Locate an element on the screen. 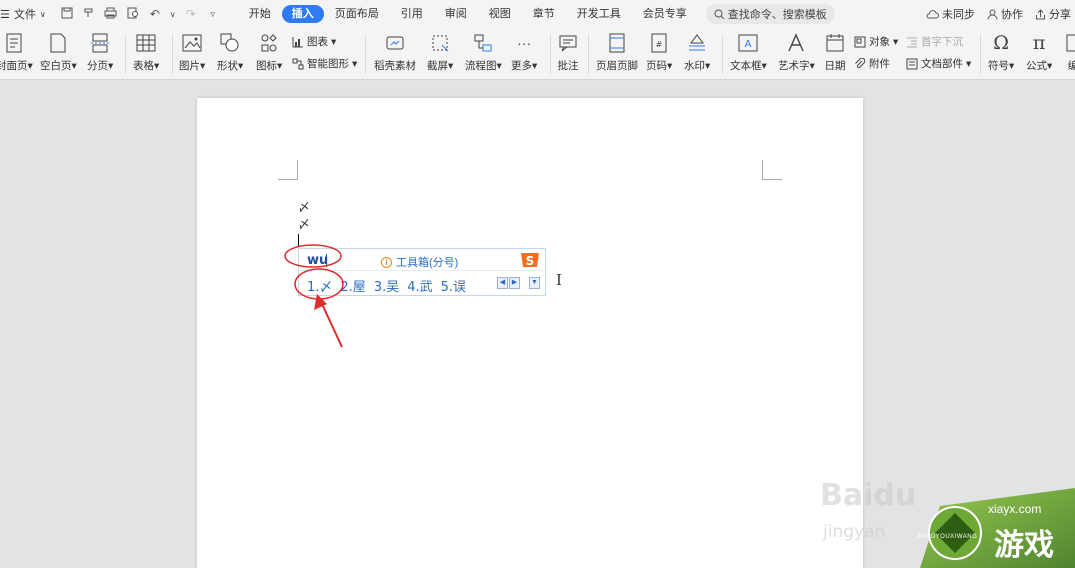 The height and width of the screenshot is (568, 1075). ime-candidate-4: 4.武 is located at coordinates (419, 285).